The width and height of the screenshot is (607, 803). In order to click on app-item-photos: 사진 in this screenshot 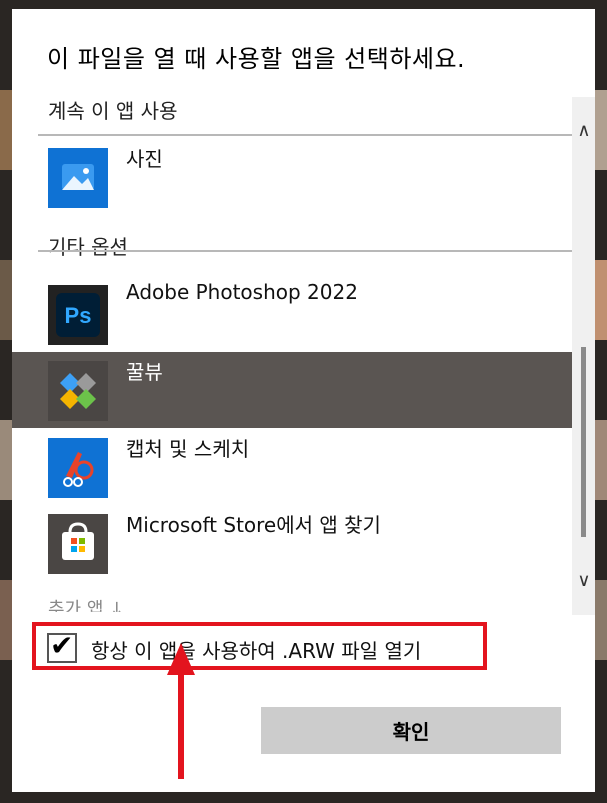, I will do `click(292, 177)`.